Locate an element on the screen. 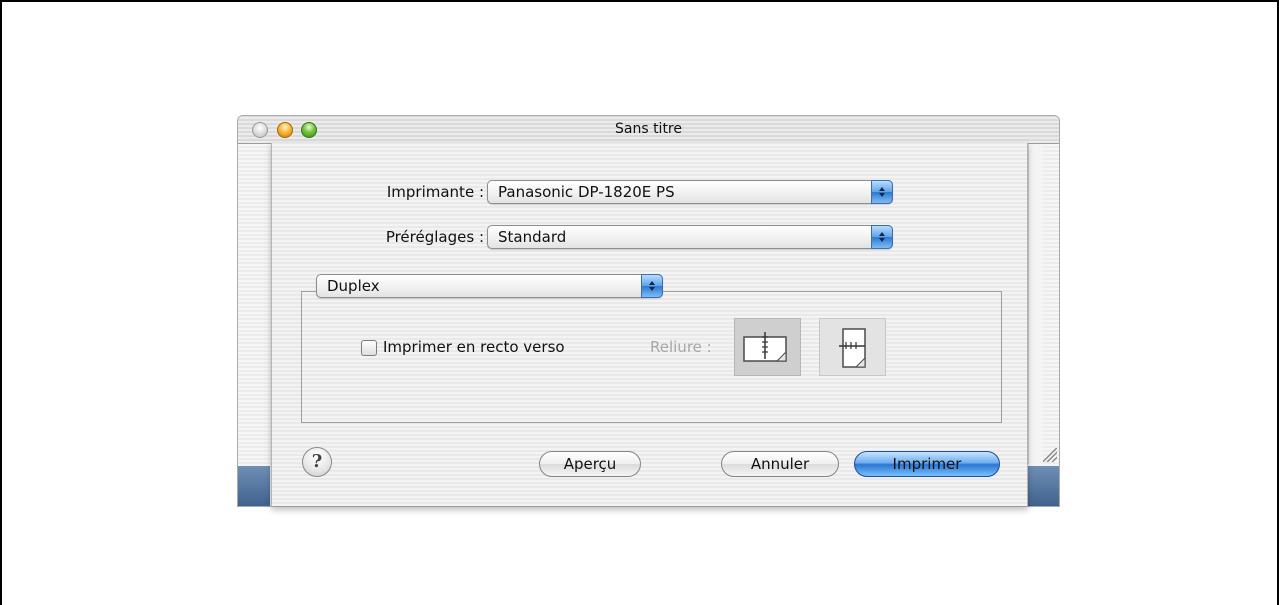 Image resolution: width=1279 pixels, height=605 pixels. print-button: Imprimer is located at coordinates (927, 464).